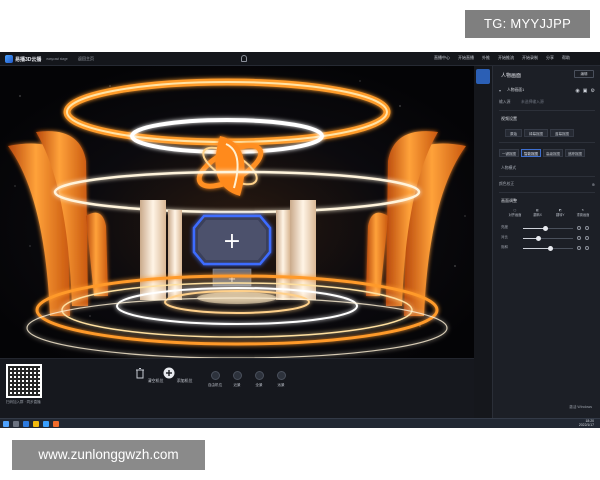 The height and width of the screenshot is (480, 600). I want to click on input-value: 未选择输入源, so click(532, 102).